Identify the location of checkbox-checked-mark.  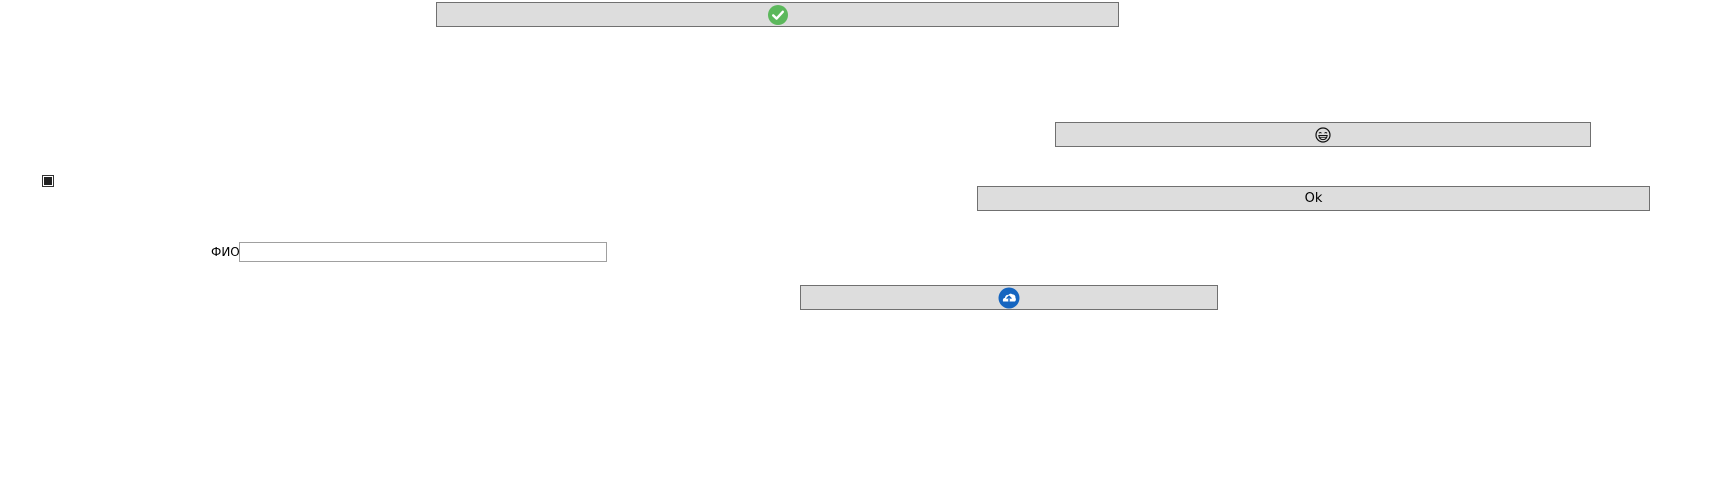
(48, 181).